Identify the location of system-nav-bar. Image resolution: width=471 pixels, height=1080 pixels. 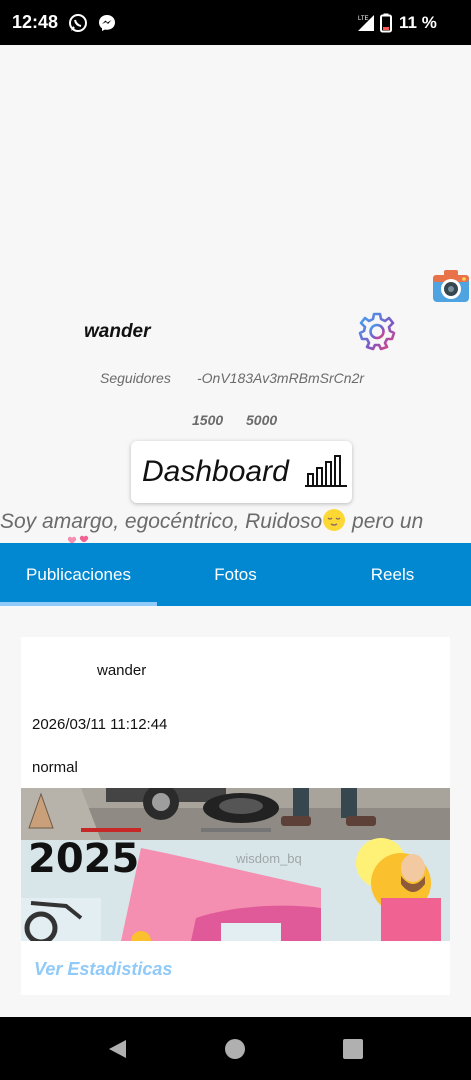
(235, 1048).